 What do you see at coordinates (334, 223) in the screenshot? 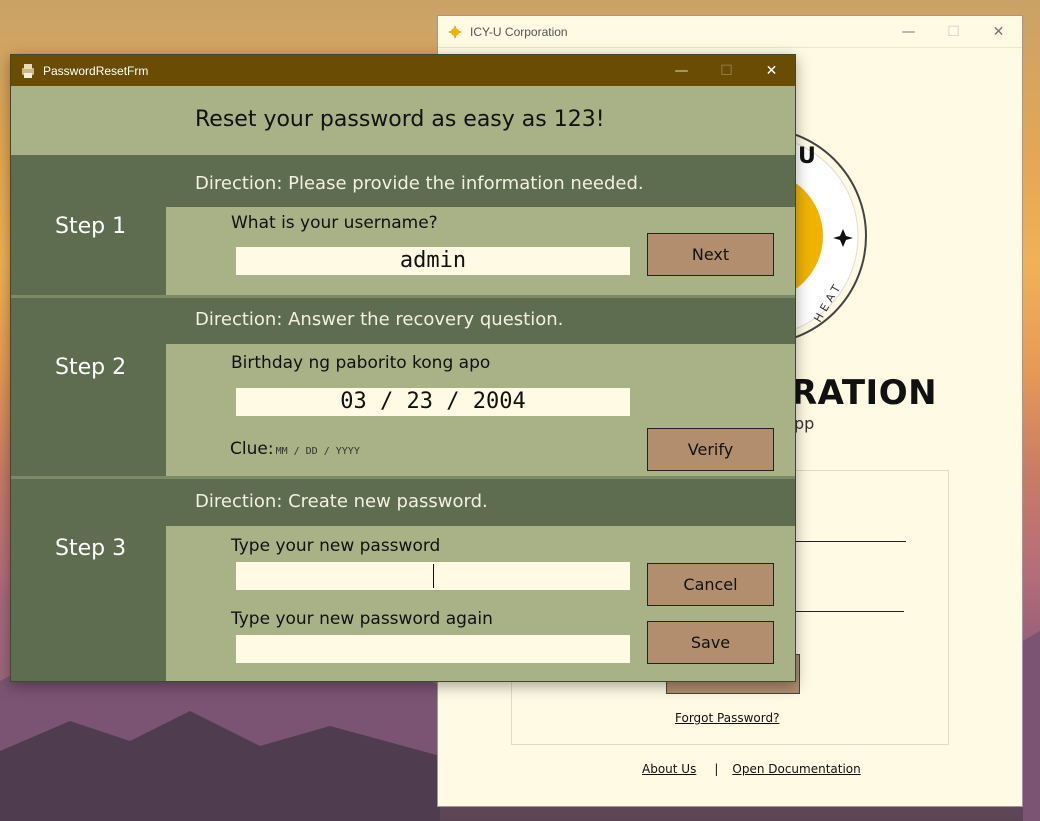
I see `username-question: What is your username?` at bounding box center [334, 223].